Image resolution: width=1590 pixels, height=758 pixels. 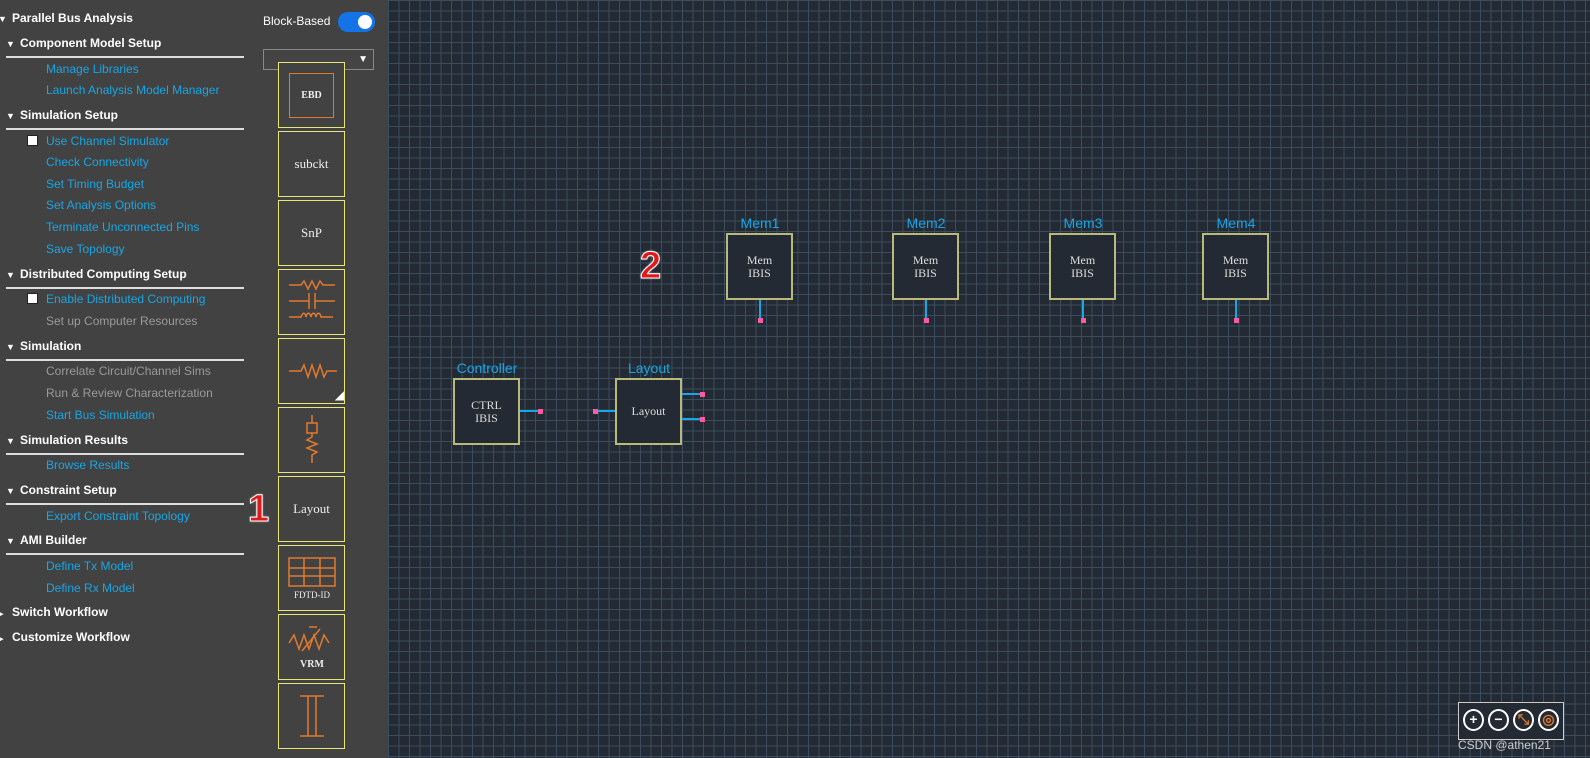 I want to click on zoom-fit-icon: ⤡, so click(x=1523, y=720).